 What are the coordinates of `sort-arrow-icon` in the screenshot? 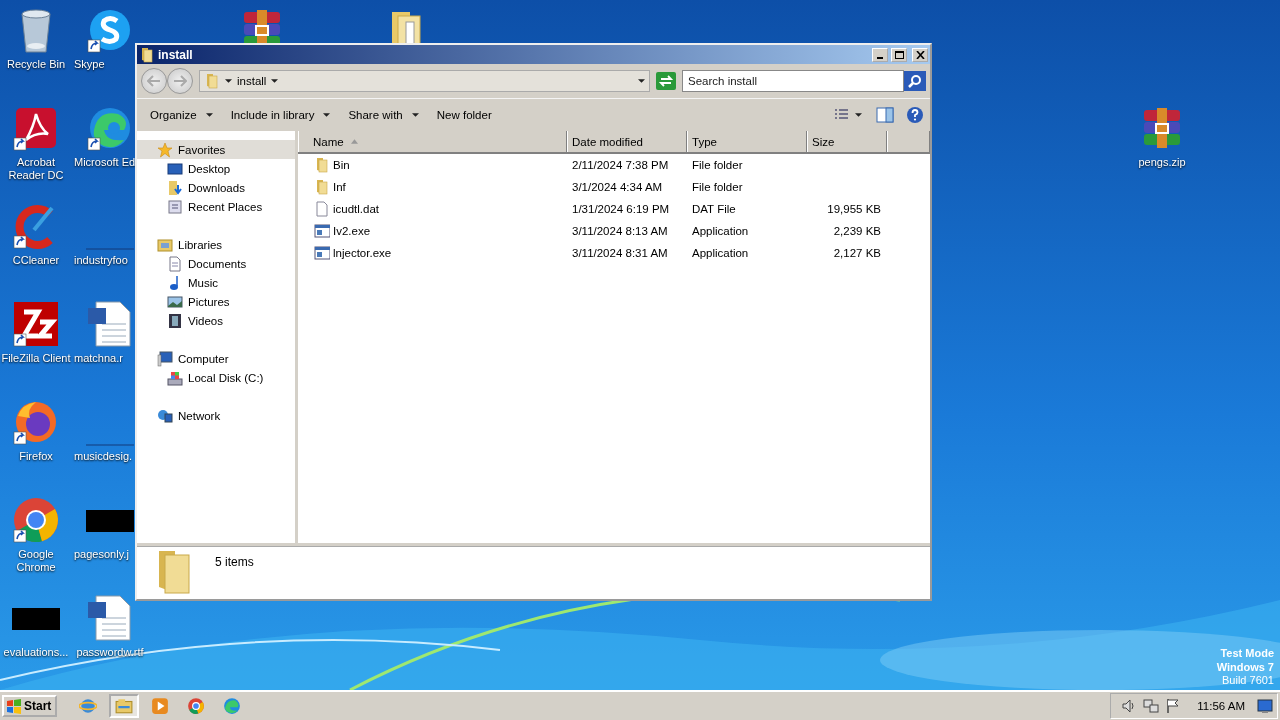 It's located at (354, 141).